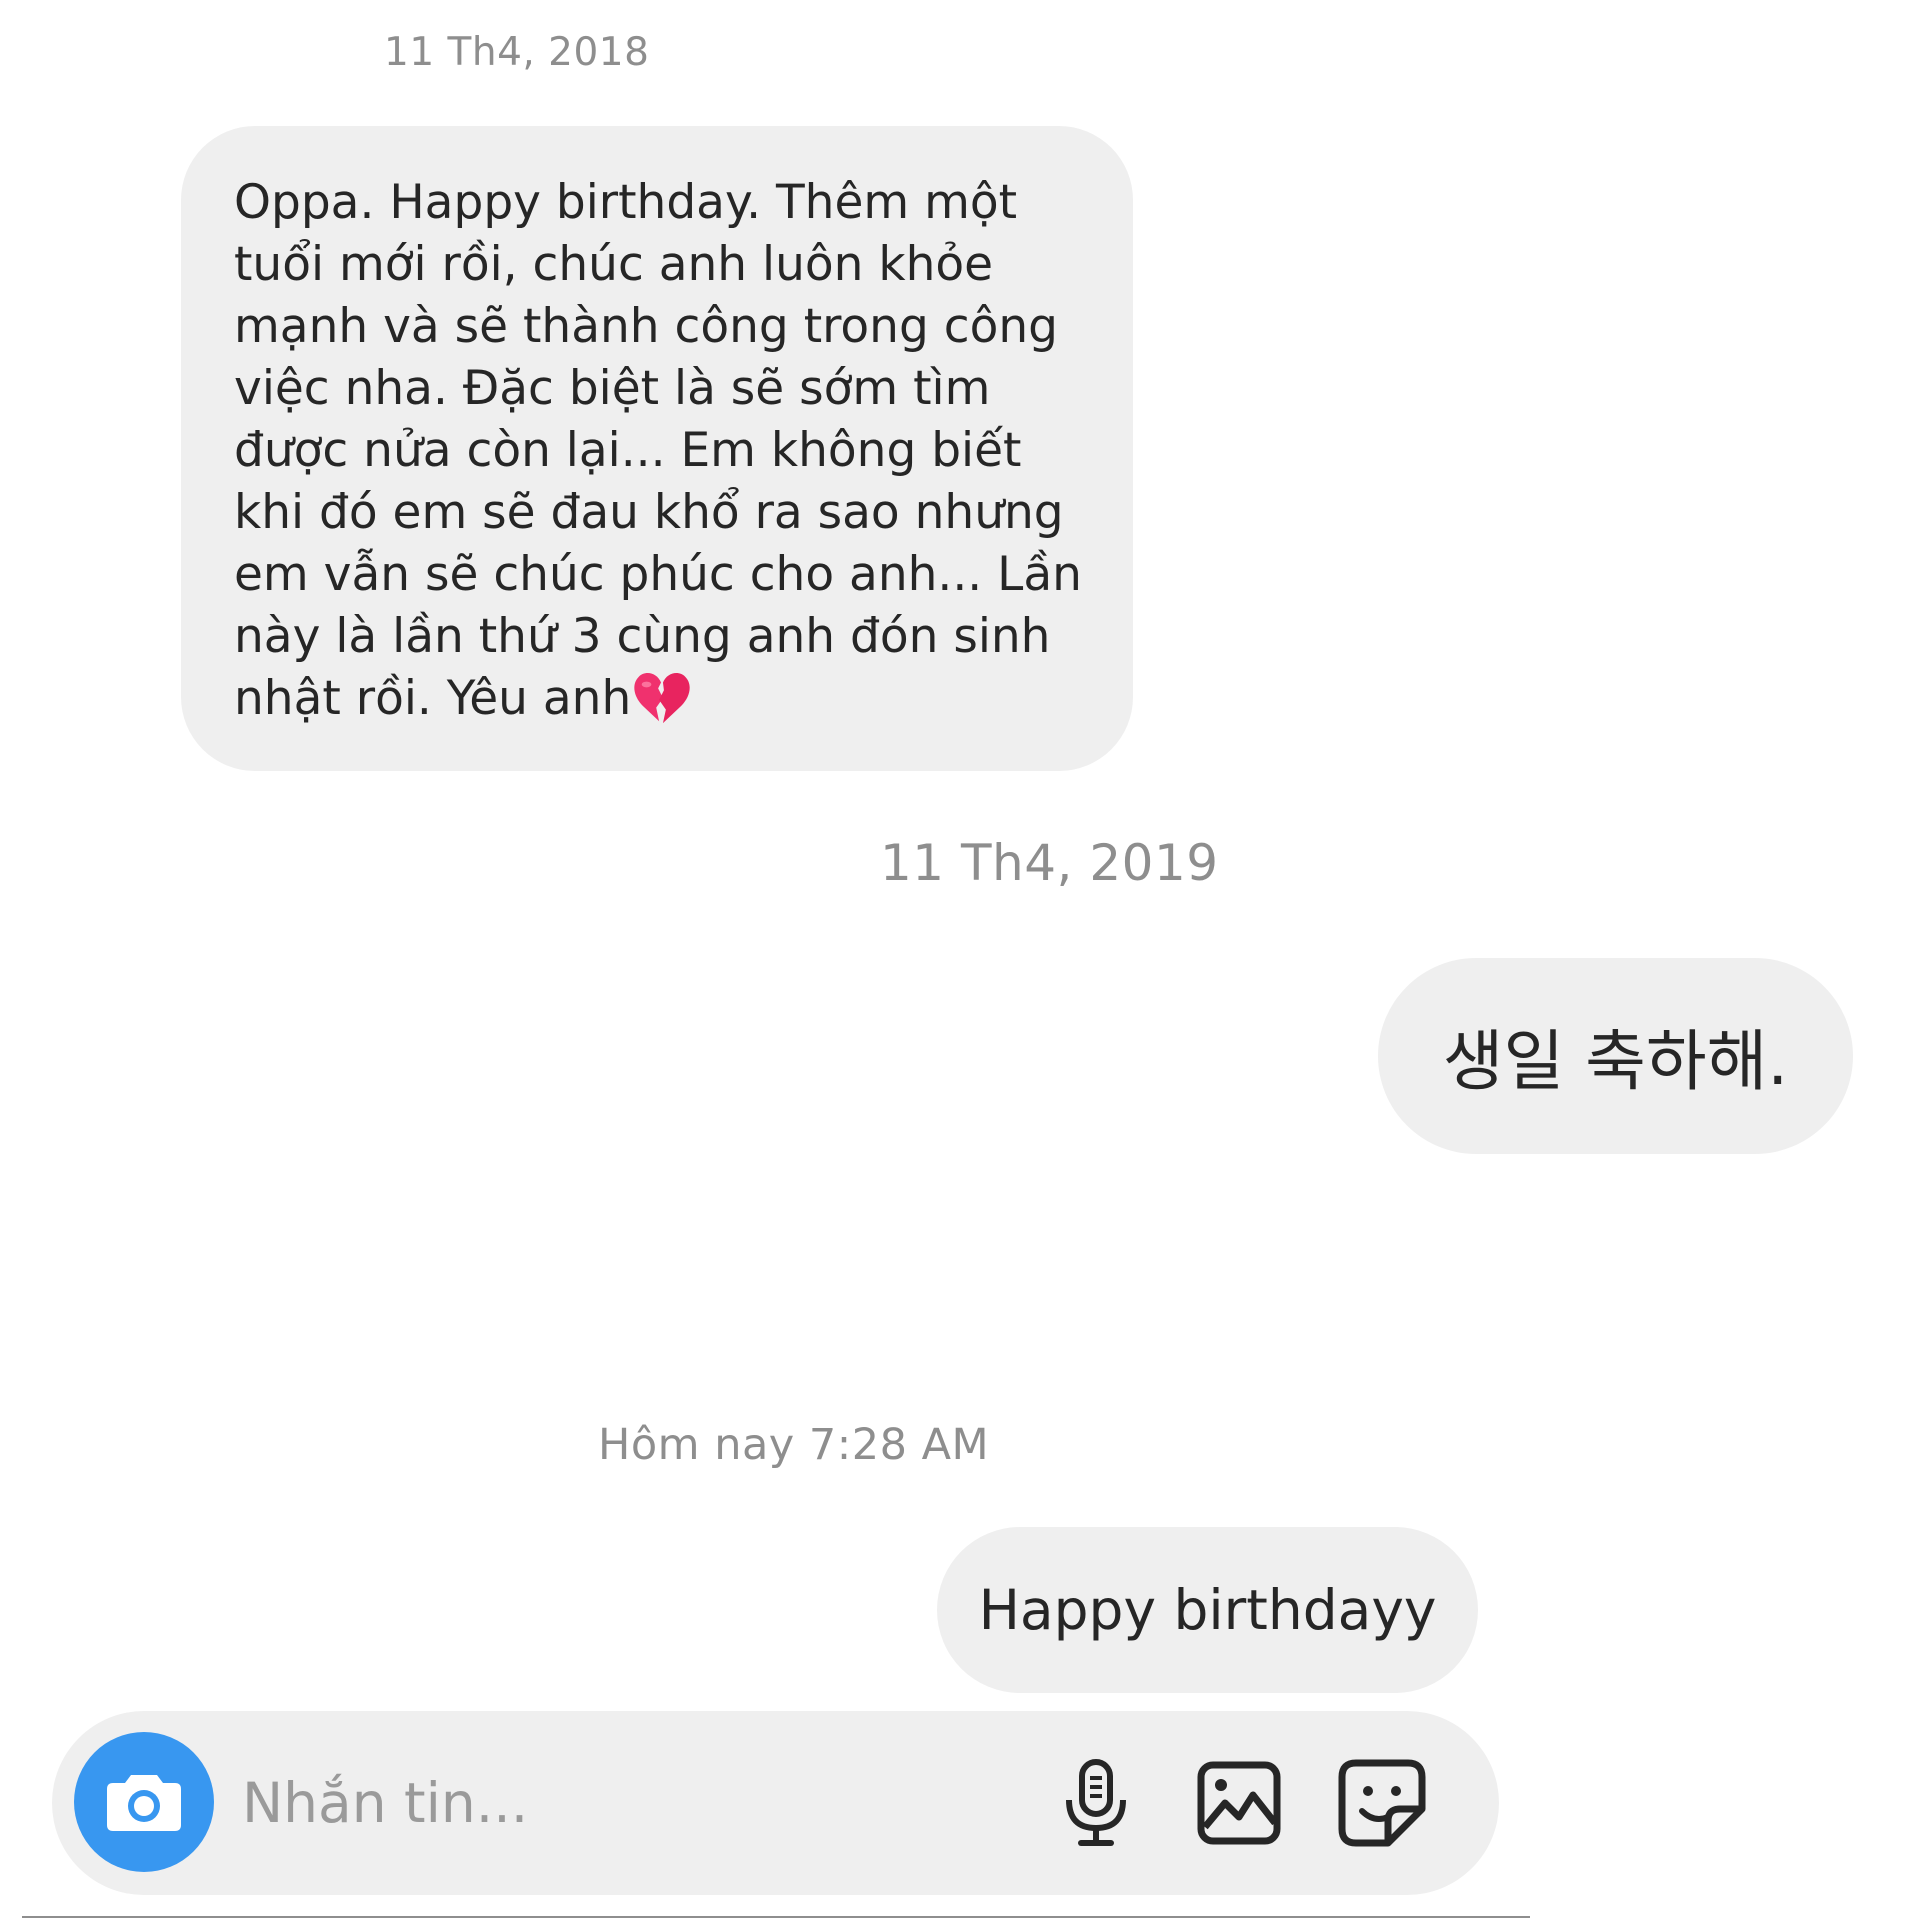  I want to click on sent-message-bubble: 생일 축하해., so click(1615, 1056).